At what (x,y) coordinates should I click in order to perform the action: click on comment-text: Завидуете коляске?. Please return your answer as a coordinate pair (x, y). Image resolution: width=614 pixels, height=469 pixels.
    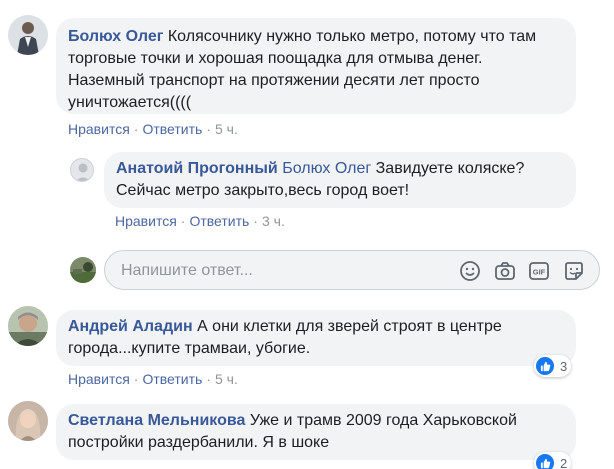
    Looking at the image, I should click on (450, 168).